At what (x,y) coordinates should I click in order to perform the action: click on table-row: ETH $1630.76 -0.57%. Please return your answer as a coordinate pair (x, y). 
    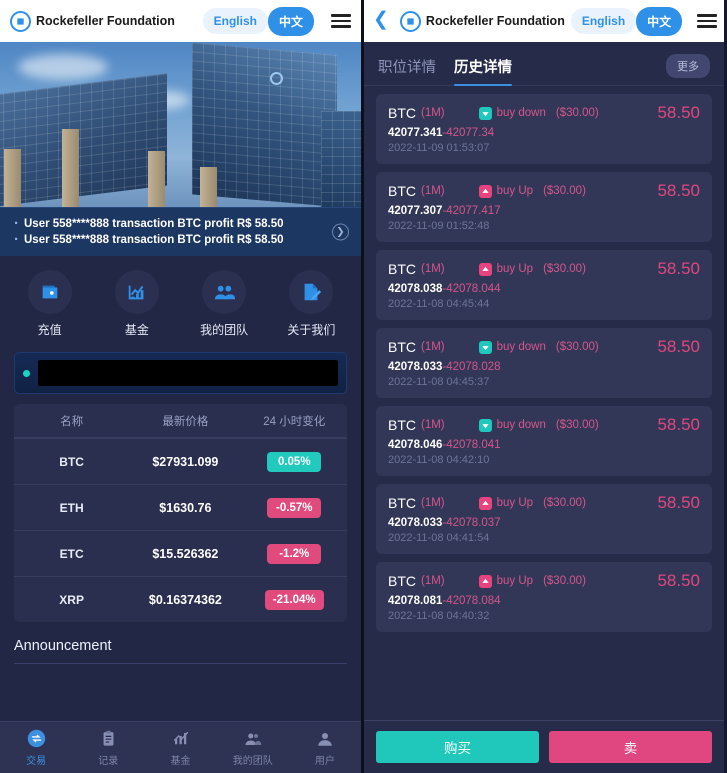
    Looking at the image, I should click on (180, 507).